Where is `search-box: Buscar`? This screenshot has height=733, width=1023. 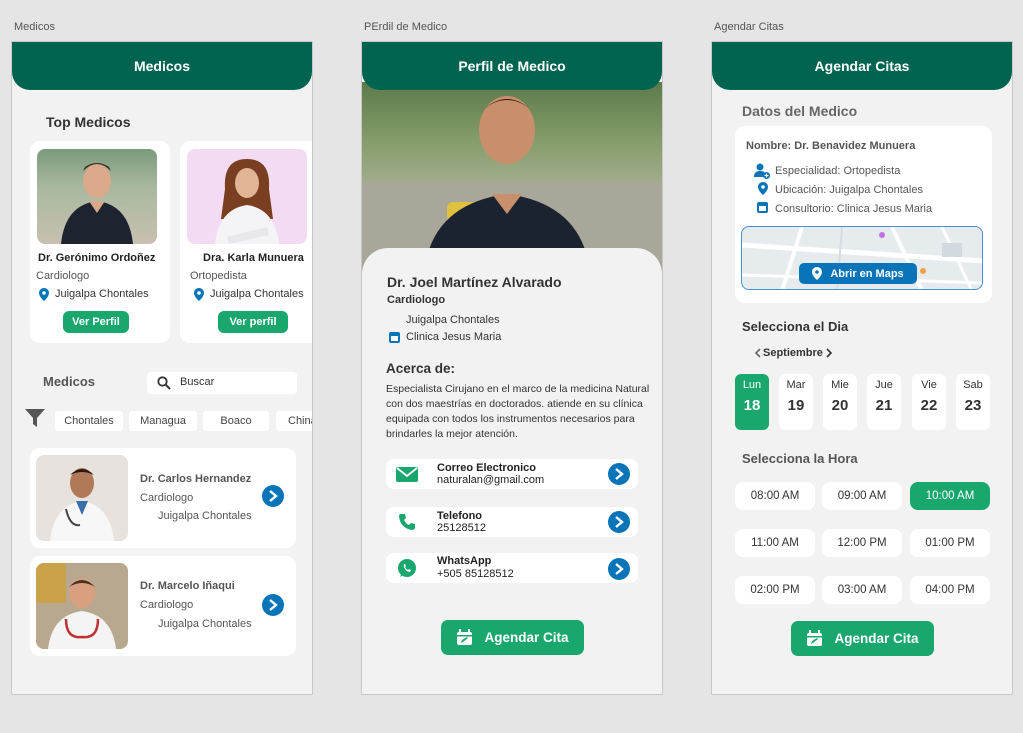
search-box: Buscar is located at coordinates (222, 383).